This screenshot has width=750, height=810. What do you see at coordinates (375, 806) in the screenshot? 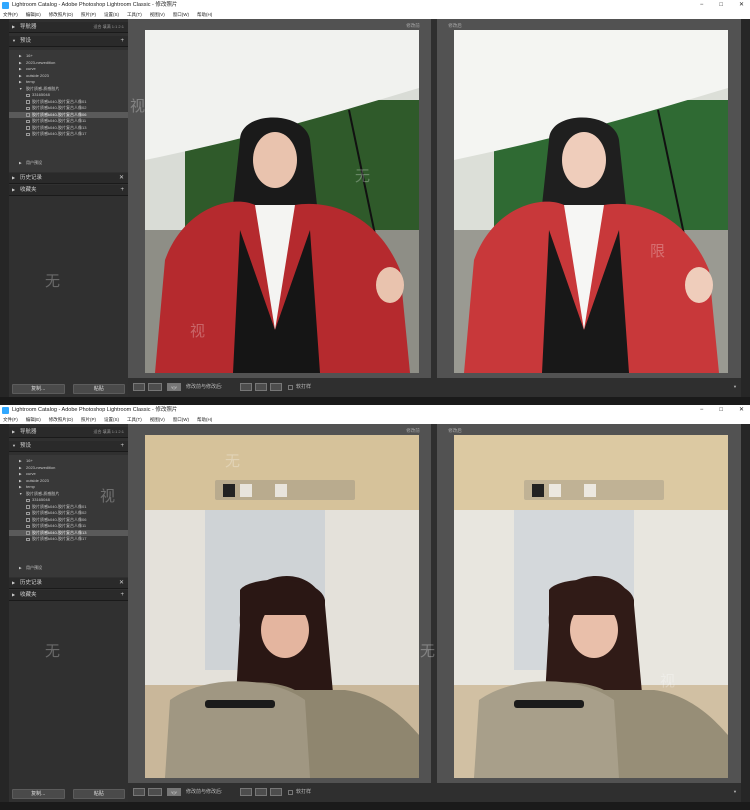
I see `filmstrip-edge` at bounding box center [375, 806].